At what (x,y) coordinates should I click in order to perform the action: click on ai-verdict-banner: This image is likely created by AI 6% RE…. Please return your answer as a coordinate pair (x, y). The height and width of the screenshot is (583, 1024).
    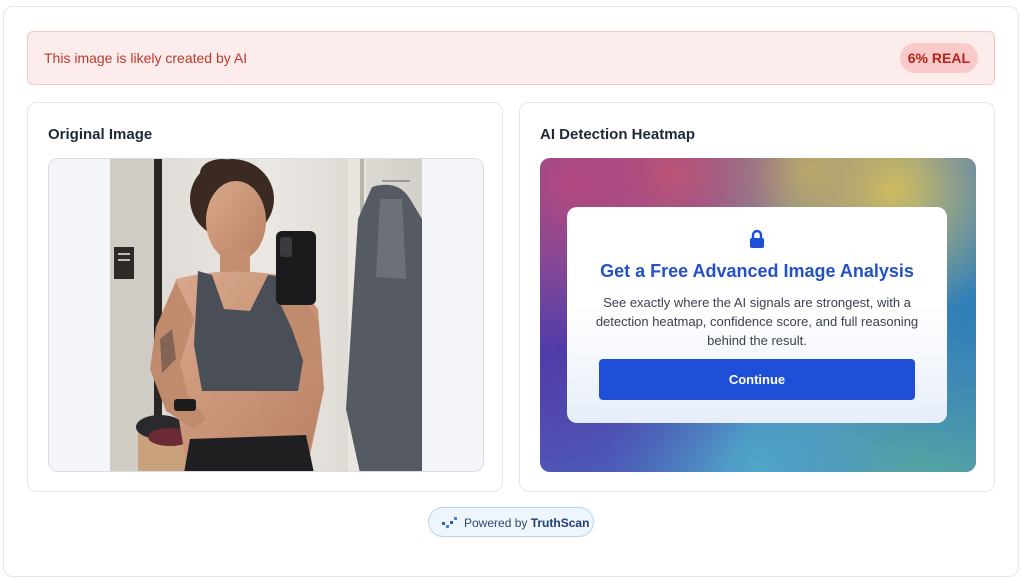
    Looking at the image, I should click on (511, 58).